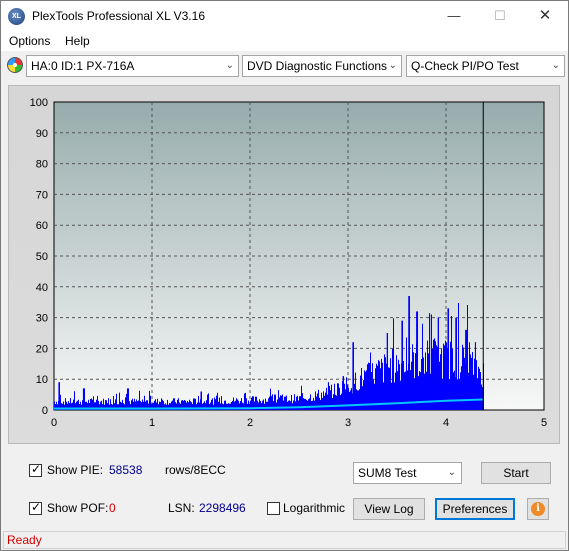 This screenshot has height=551, width=569. I want to click on lsn-label: LSN:, so click(181, 508).